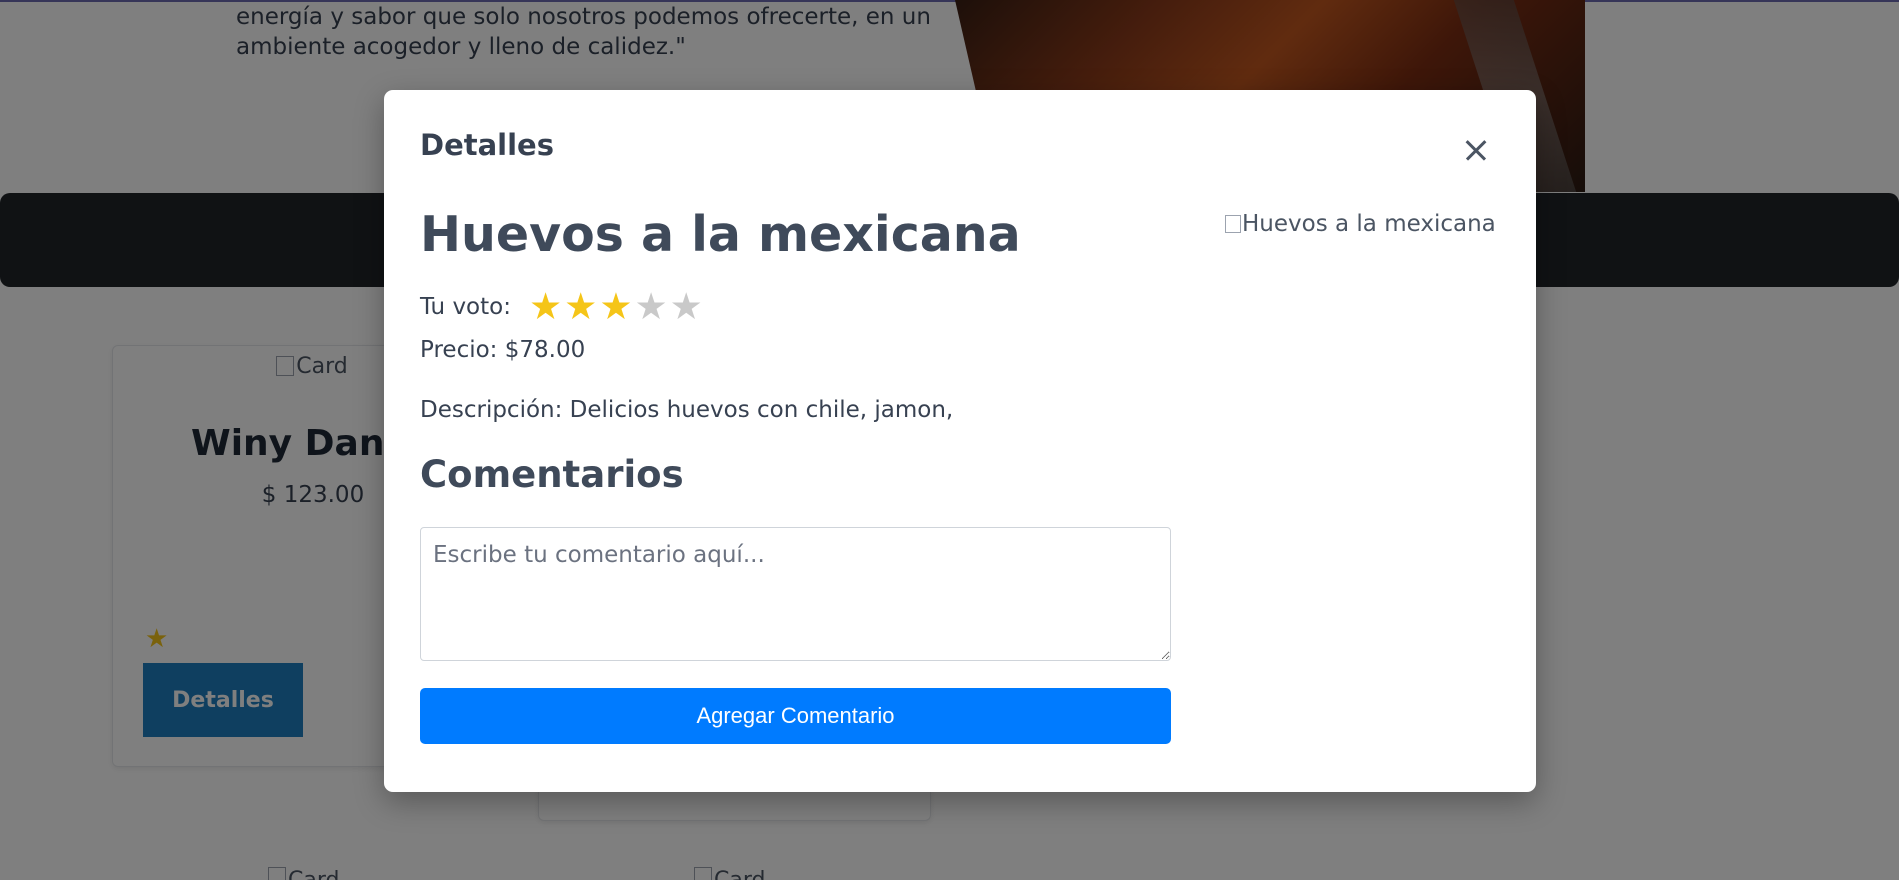 This screenshot has width=1899, height=880. I want to click on rating-row: Tu voto: ★★★★★, so click(562, 307).